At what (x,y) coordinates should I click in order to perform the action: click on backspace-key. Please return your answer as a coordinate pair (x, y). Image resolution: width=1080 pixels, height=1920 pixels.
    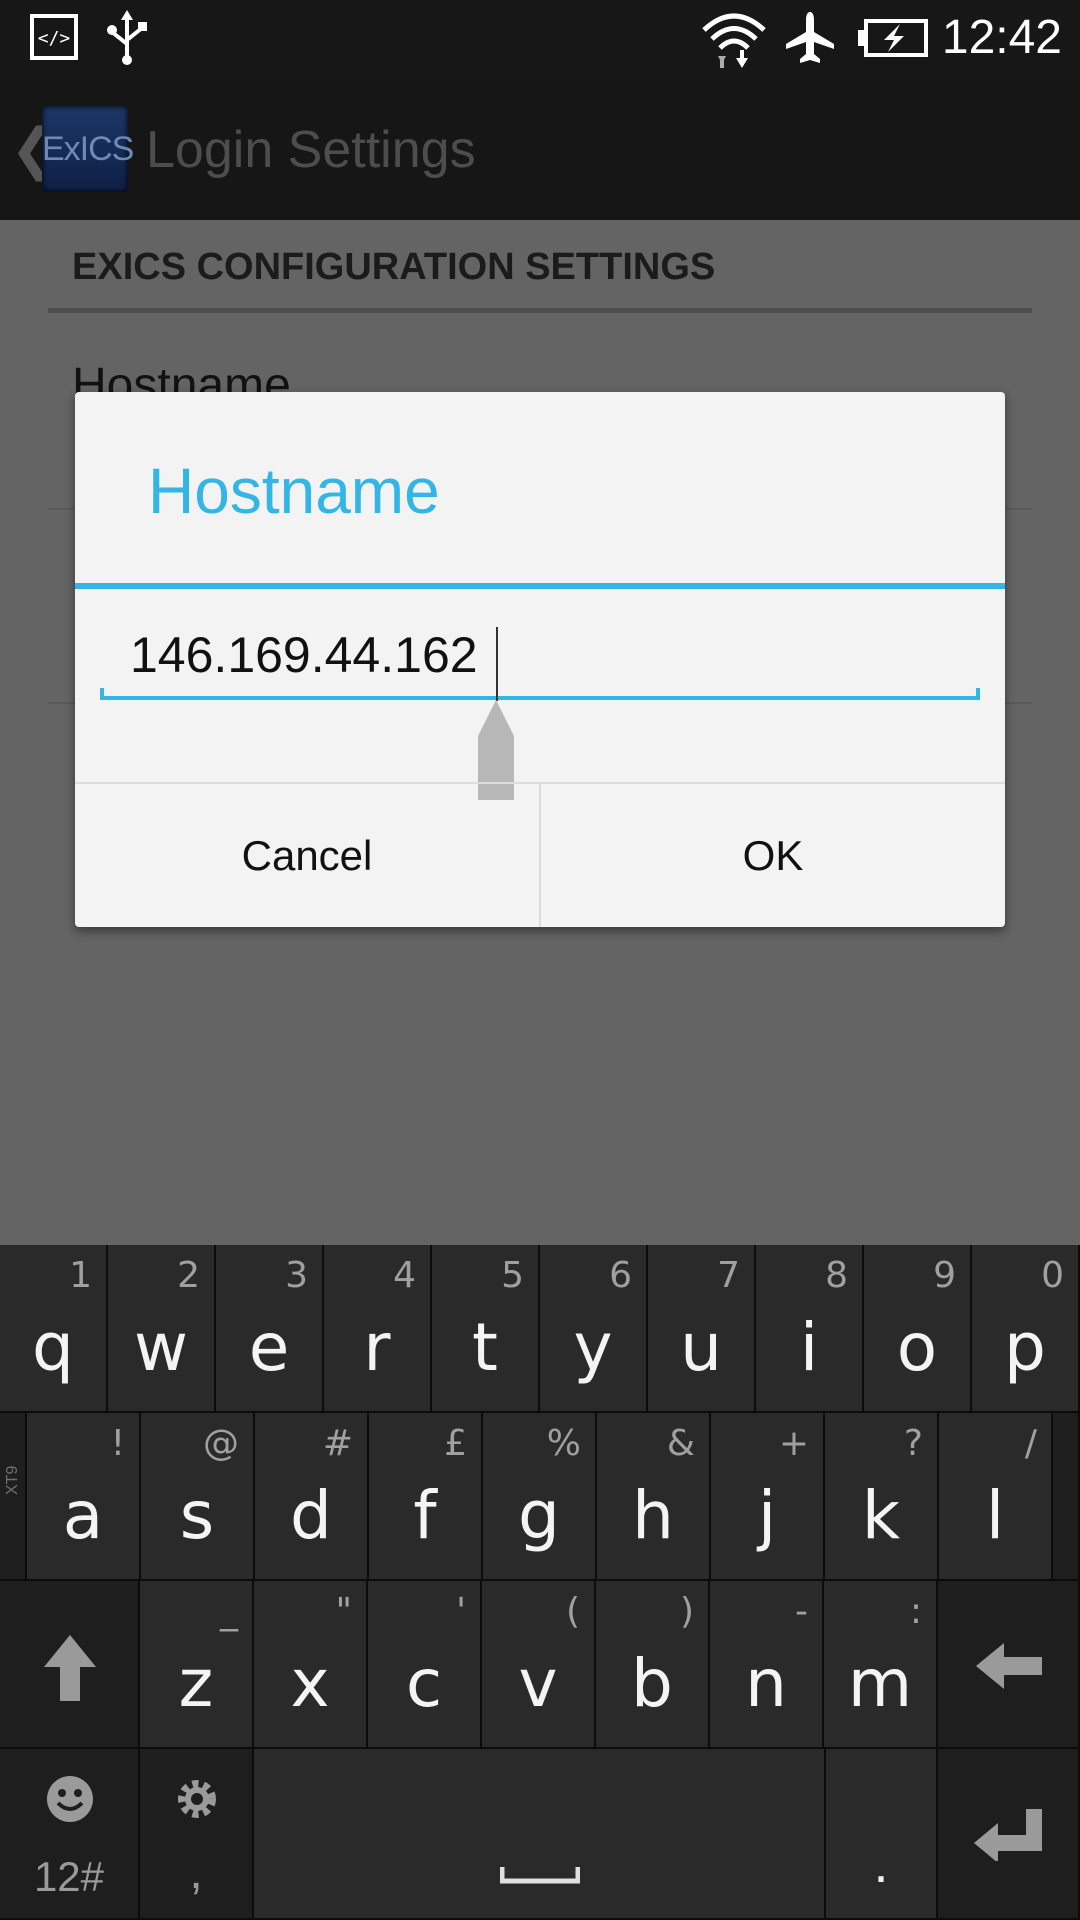
    Looking at the image, I should click on (1009, 1665).